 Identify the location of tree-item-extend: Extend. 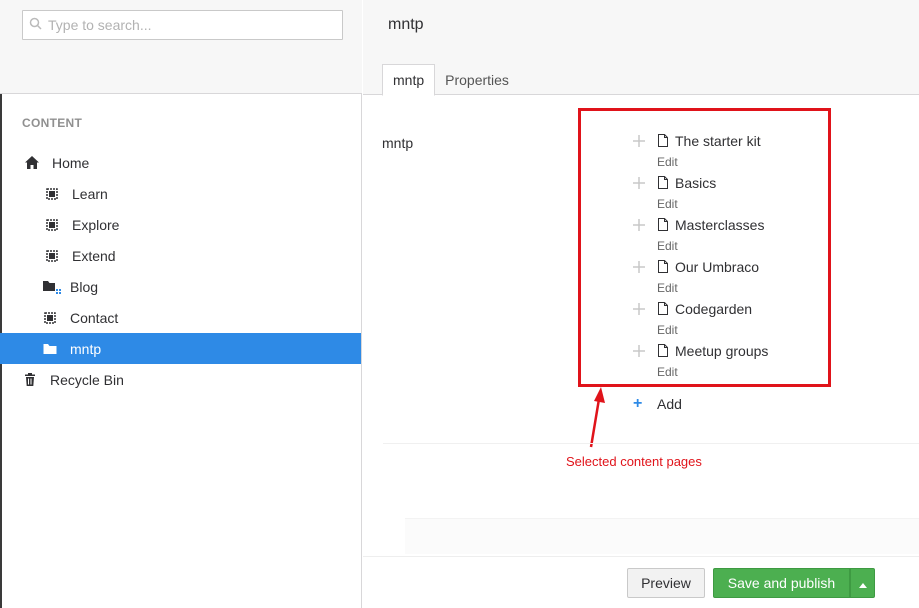
(180, 255).